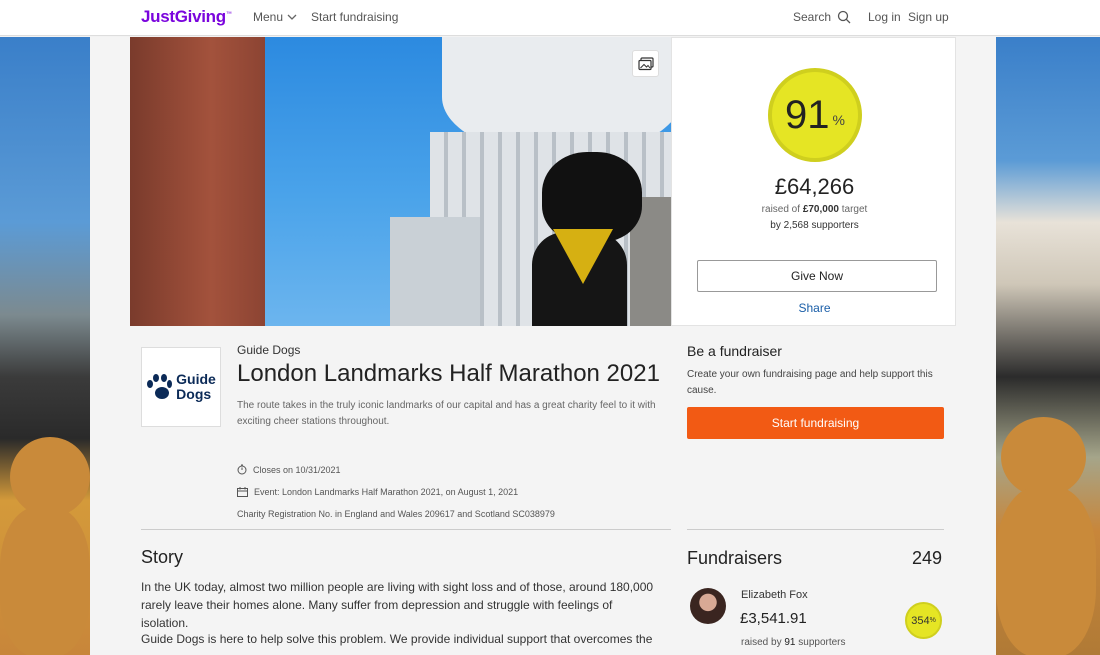 Image resolution: width=1100 pixels, height=655 pixels. Describe the element at coordinates (734, 351) in the screenshot. I see `be-fundraiser-title: Be a fundraiser` at that location.